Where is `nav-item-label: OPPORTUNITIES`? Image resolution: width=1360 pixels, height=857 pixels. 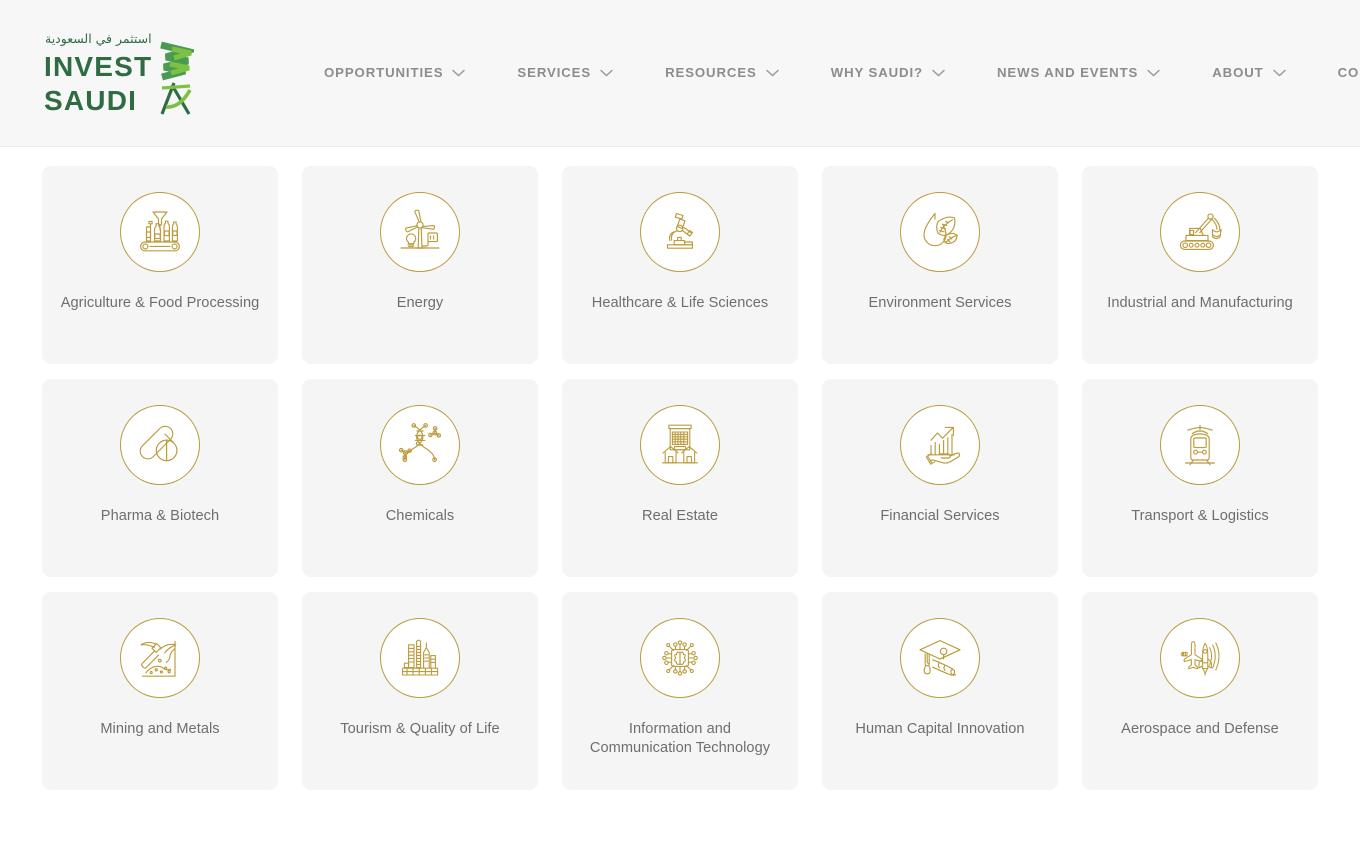
nav-item-label: OPPORTUNITIES is located at coordinates (384, 73).